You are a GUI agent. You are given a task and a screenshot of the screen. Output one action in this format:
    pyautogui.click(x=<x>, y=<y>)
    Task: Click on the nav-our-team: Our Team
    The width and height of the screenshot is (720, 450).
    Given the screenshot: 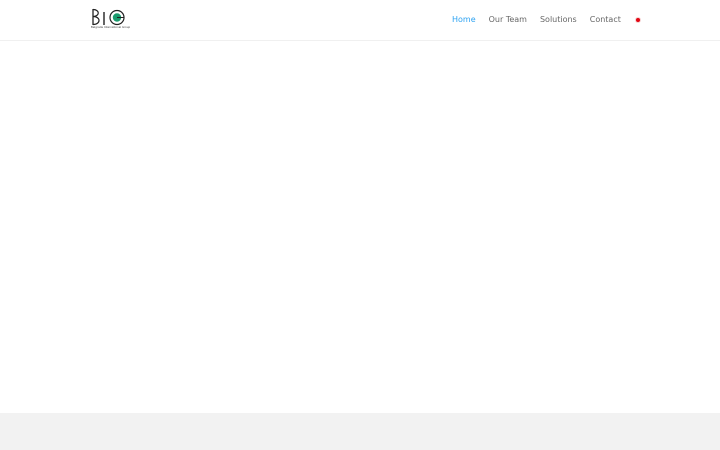 What is the action you would take?
    pyautogui.click(x=508, y=20)
    